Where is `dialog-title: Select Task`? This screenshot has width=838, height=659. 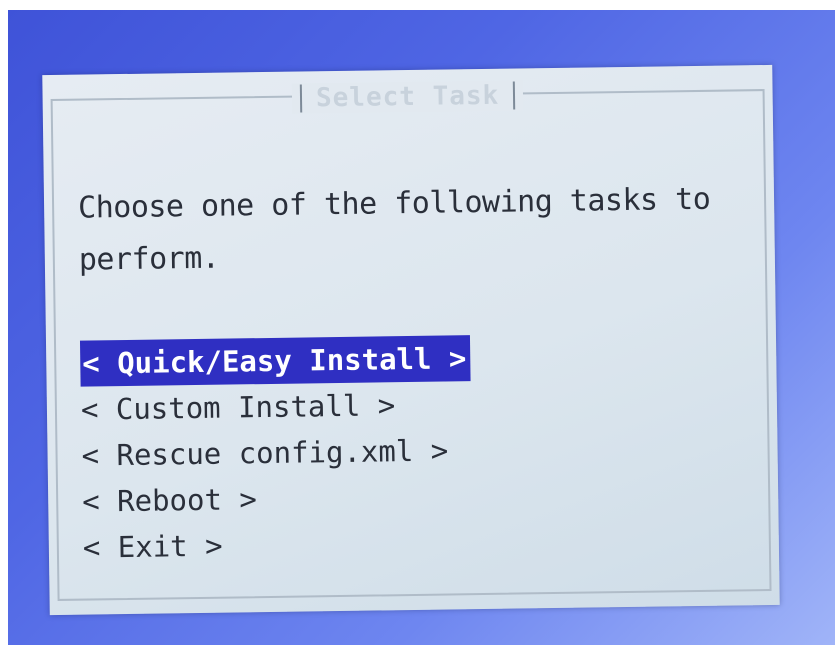 dialog-title: Select Task is located at coordinates (407, 97).